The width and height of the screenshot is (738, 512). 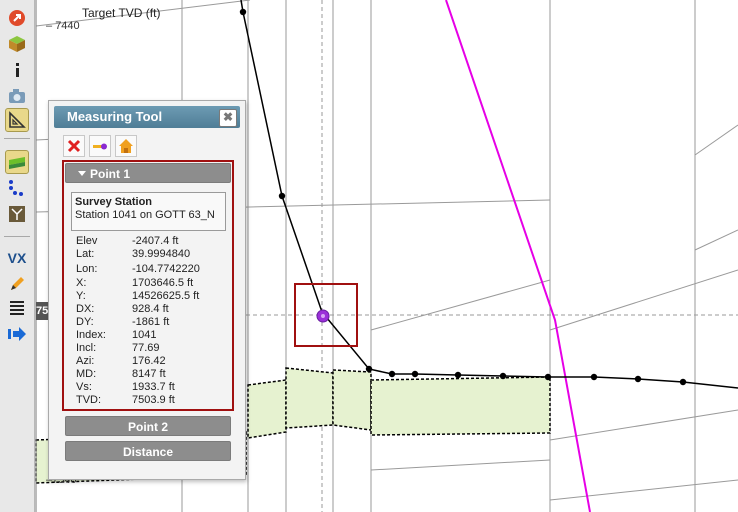 I want to click on attribute-value: 1041, so click(x=144, y=335).